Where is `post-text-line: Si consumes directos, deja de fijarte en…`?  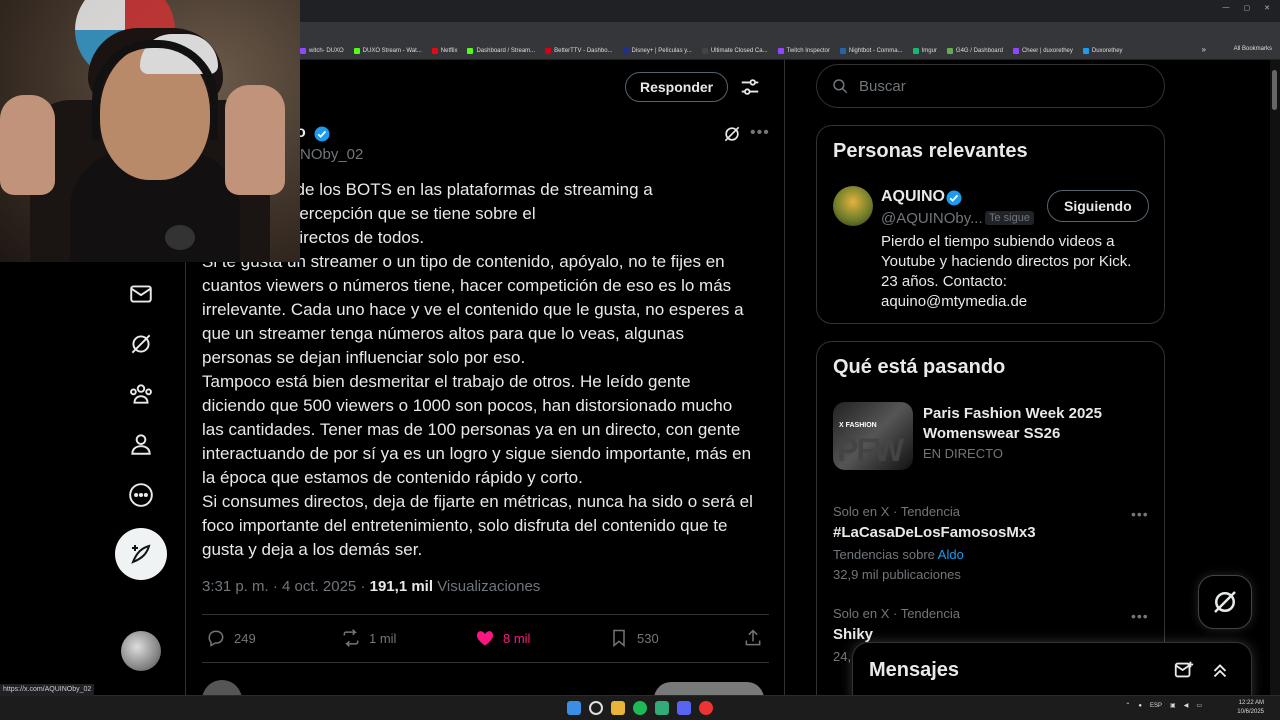 post-text-line: Si consumes directos, deja de fijarte en… is located at coordinates (477, 501).